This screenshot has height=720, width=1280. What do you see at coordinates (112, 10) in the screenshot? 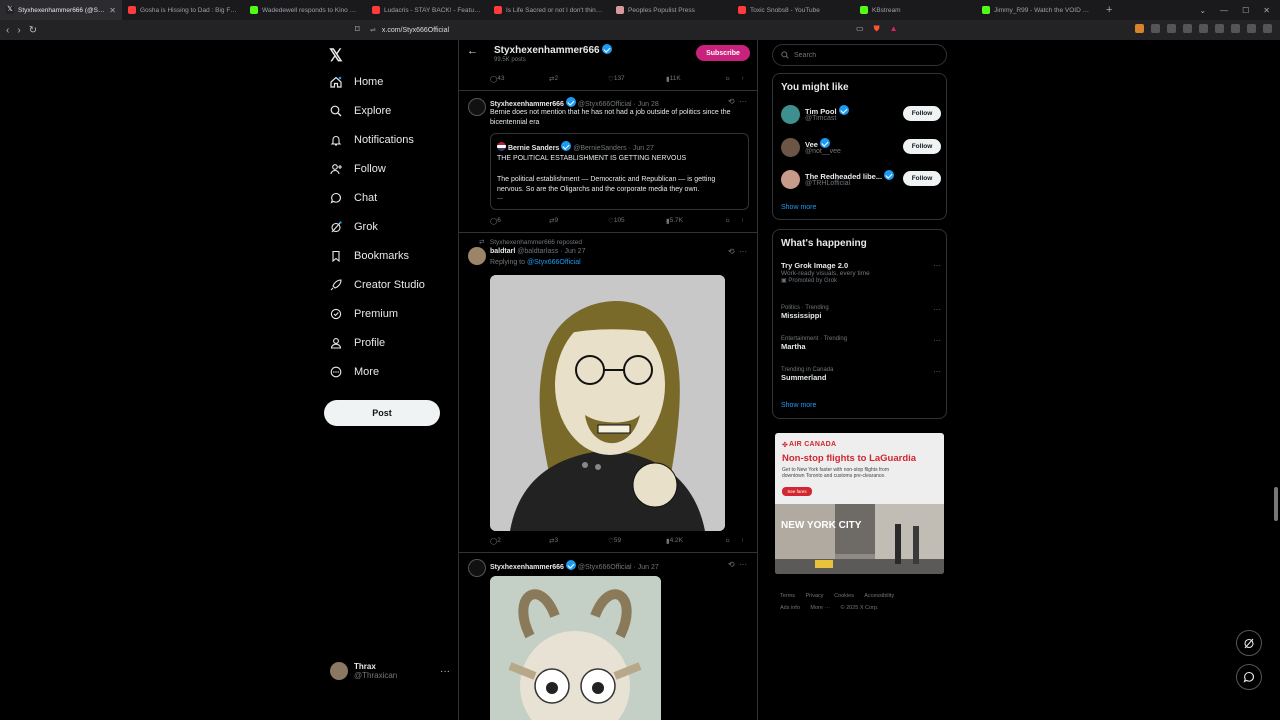
I see `close-tab-icon: ✕` at bounding box center [112, 10].